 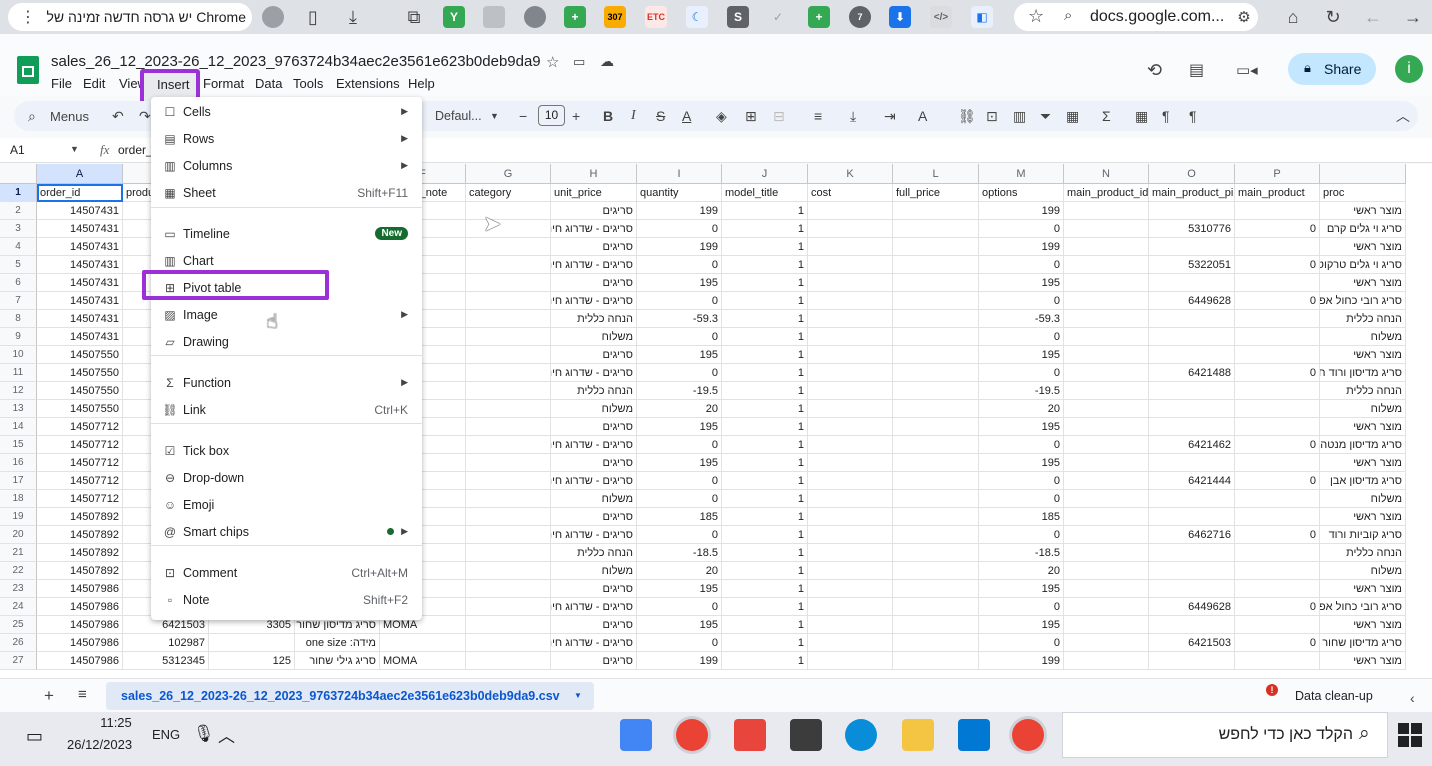 I want to click on menu-file: File, so click(x=61, y=83).